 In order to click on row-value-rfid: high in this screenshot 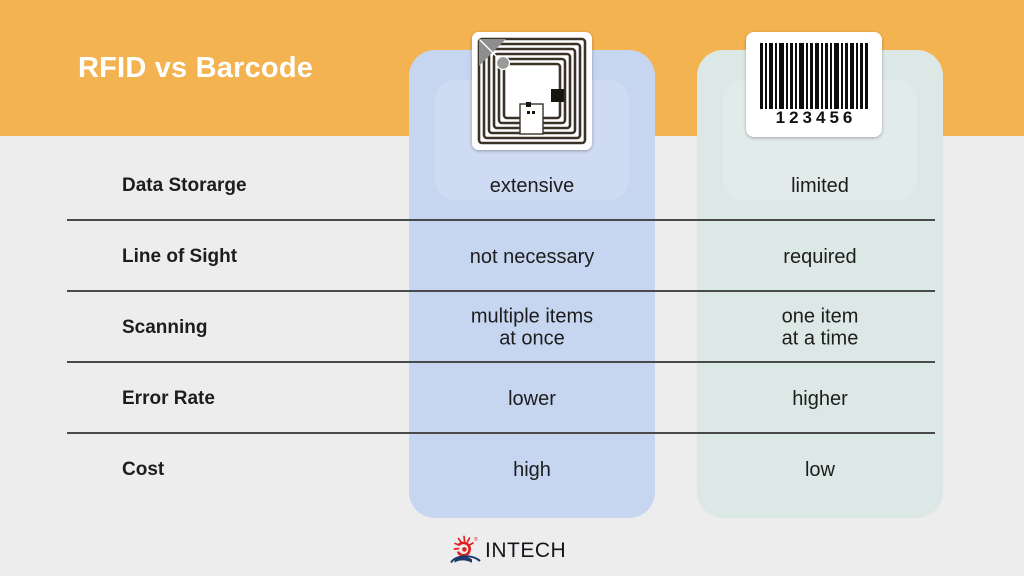, I will do `click(532, 469)`.